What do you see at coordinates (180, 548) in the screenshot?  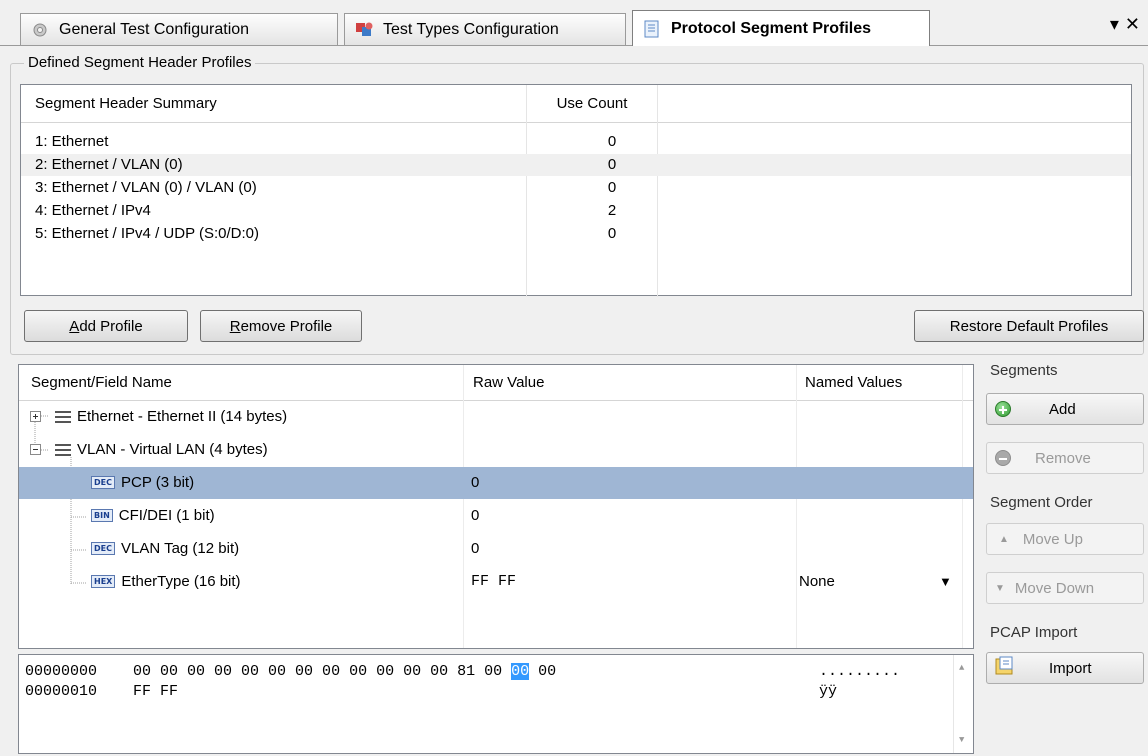 I see `field-label: VLAN Tag (12 bit)` at bounding box center [180, 548].